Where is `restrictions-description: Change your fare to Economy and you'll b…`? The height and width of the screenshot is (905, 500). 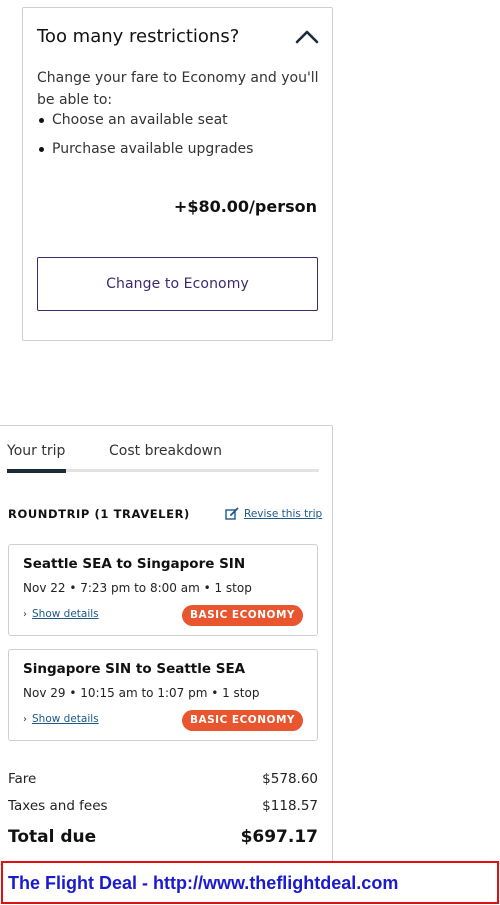 restrictions-description: Change your fare to Economy and you'll b… is located at coordinates (178, 89).